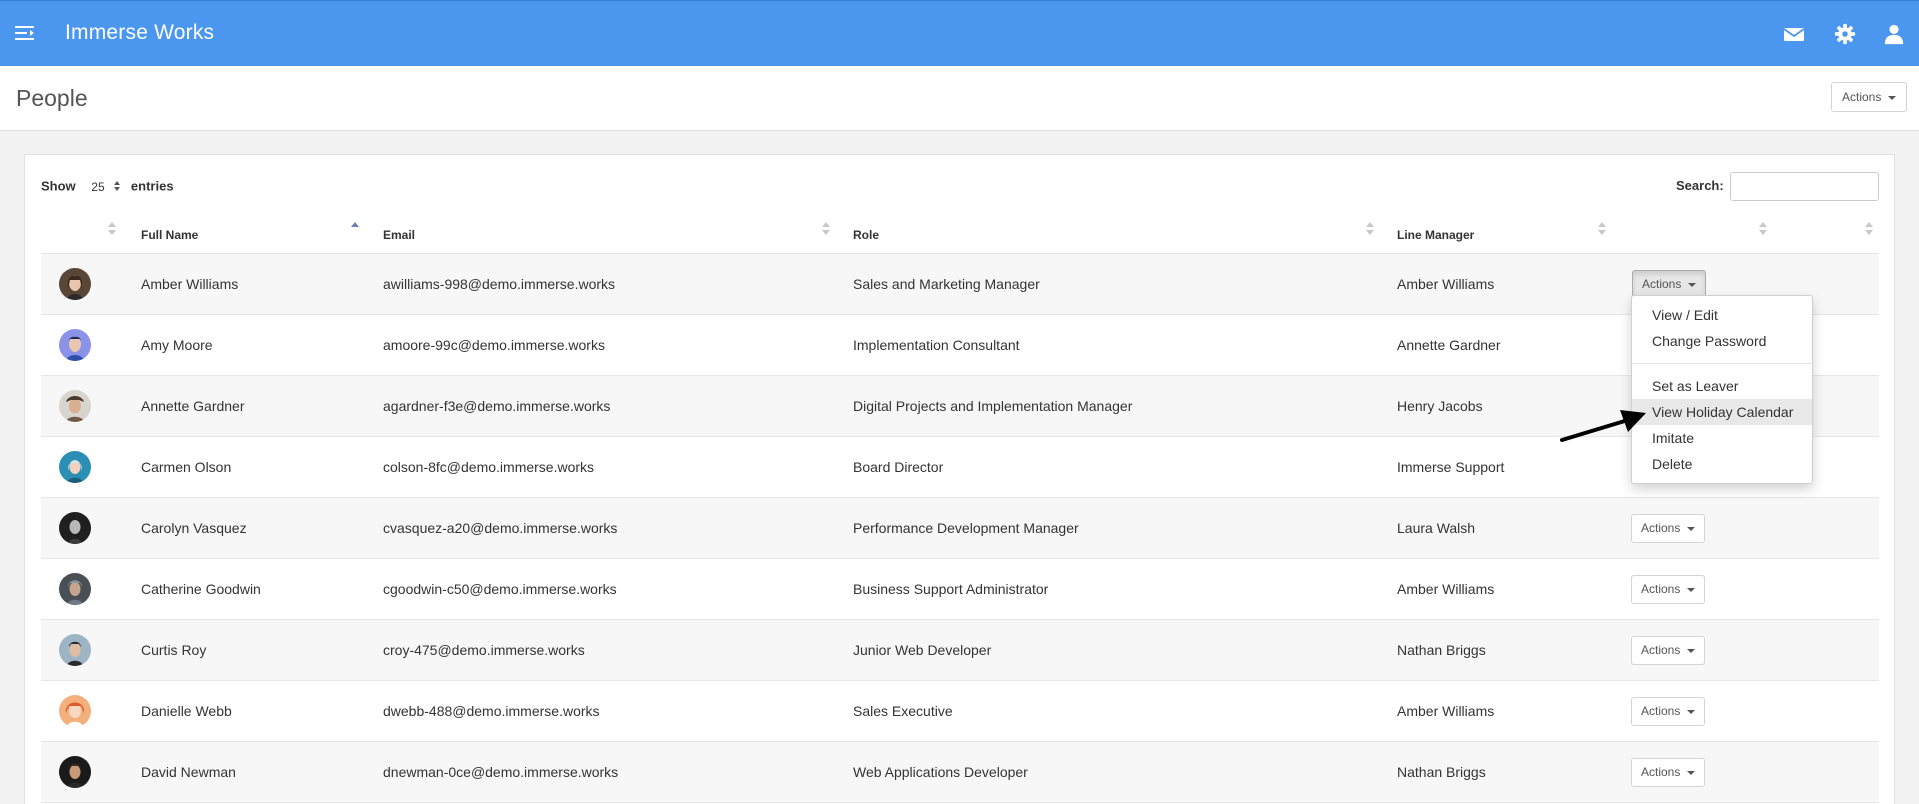  I want to click on role-cell: Web Applications Developer, so click(940, 772).